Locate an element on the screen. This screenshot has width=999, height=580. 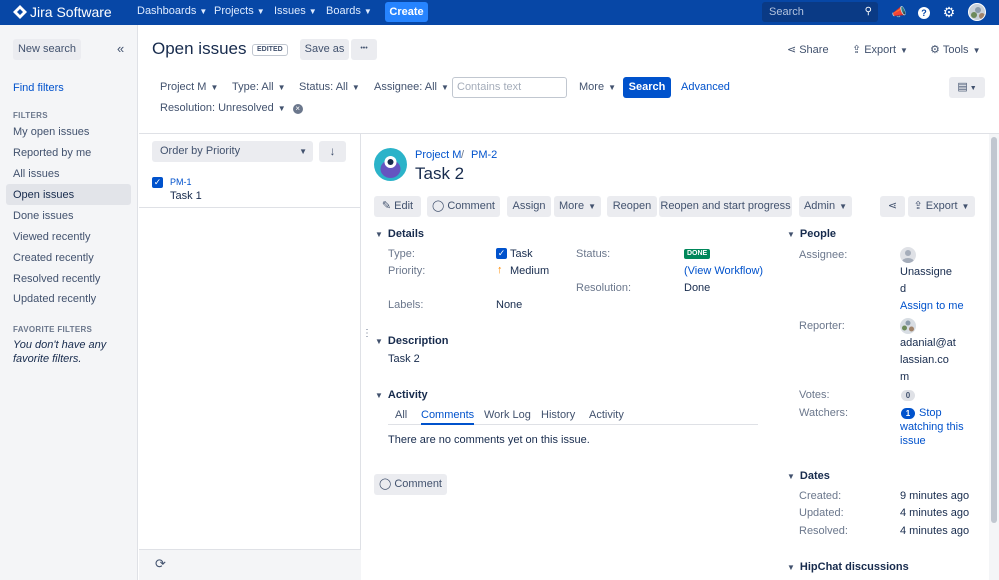
tools-button: ⚙ Tools ▼ is located at coordinates (955, 49).